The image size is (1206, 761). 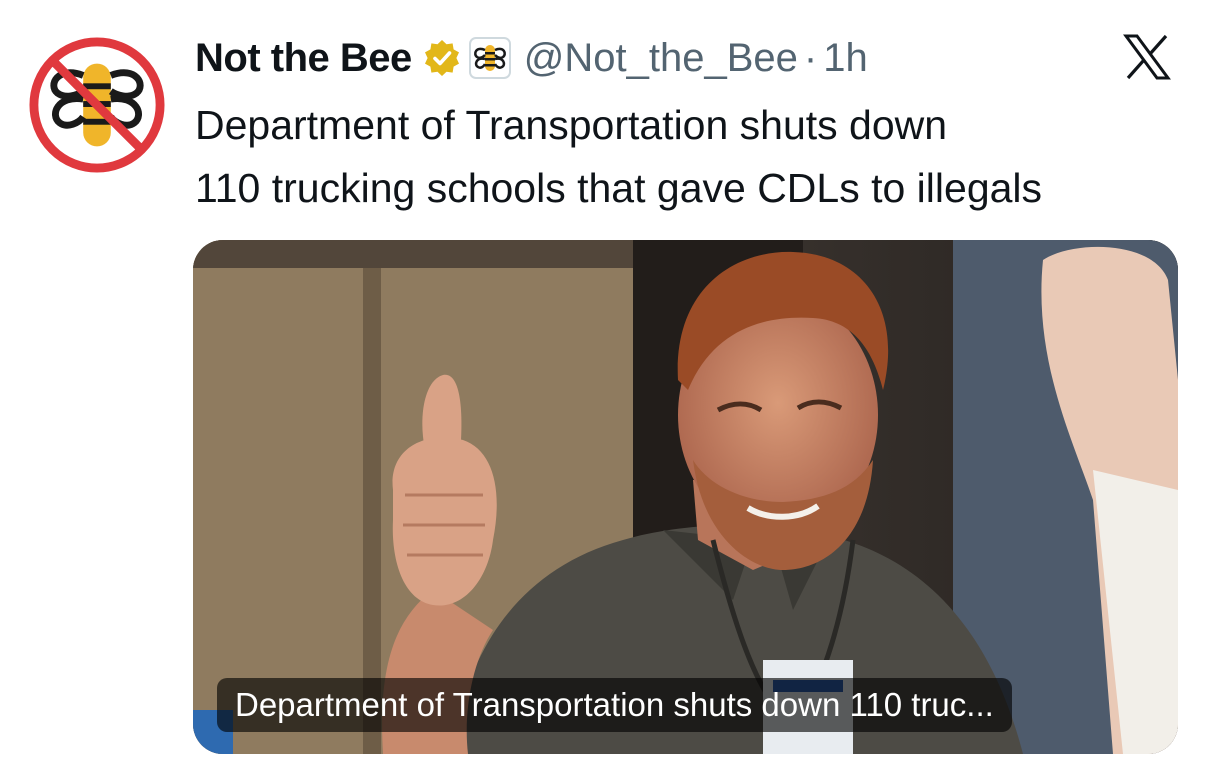 What do you see at coordinates (1147, 57) in the screenshot?
I see `x-logo-icon` at bounding box center [1147, 57].